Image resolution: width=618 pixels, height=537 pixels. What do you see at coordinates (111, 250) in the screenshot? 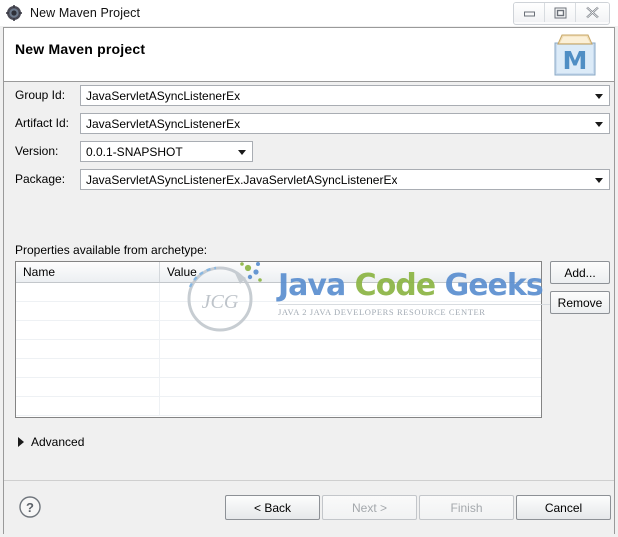
I see `properties-label: Properties available from archetype:` at bounding box center [111, 250].